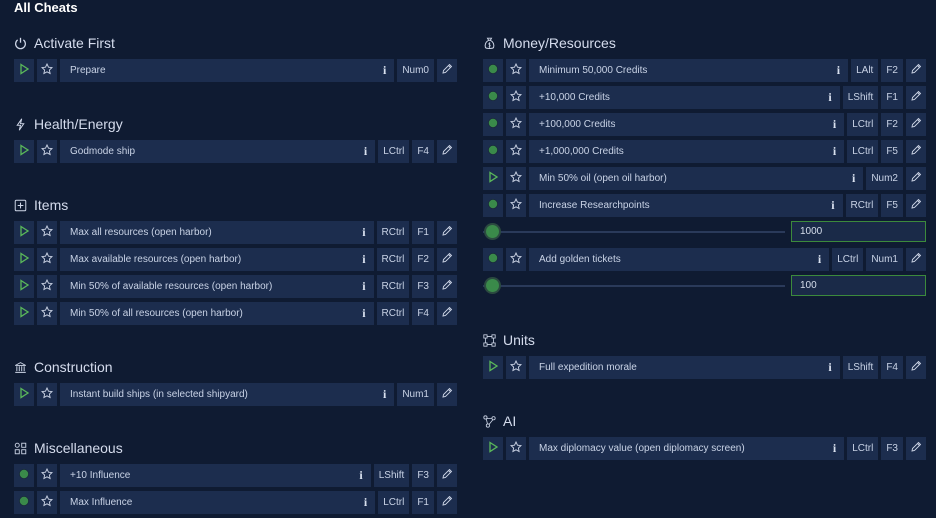 This screenshot has height=518, width=936. I want to click on research-points-input: 1000, so click(858, 231).